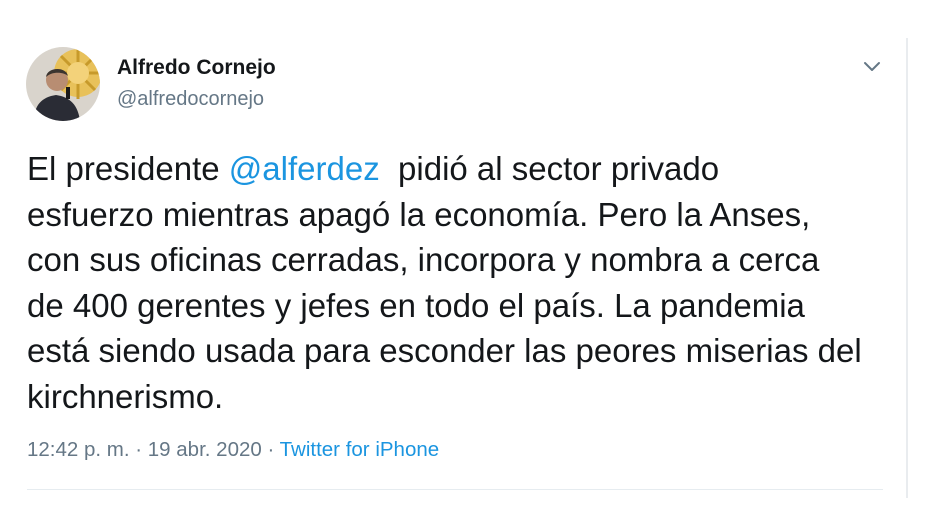  Describe the element at coordinates (549, 168) in the screenshot. I see `tweet-text-segment: pidió al sector privado` at that location.